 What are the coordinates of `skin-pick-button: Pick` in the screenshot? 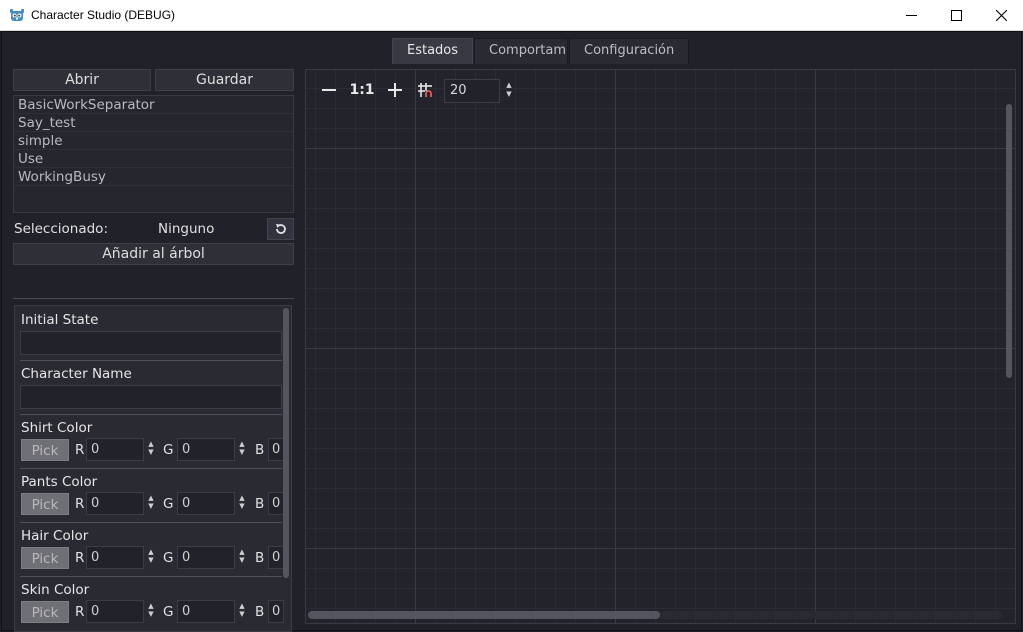 It's located at (45, 612).